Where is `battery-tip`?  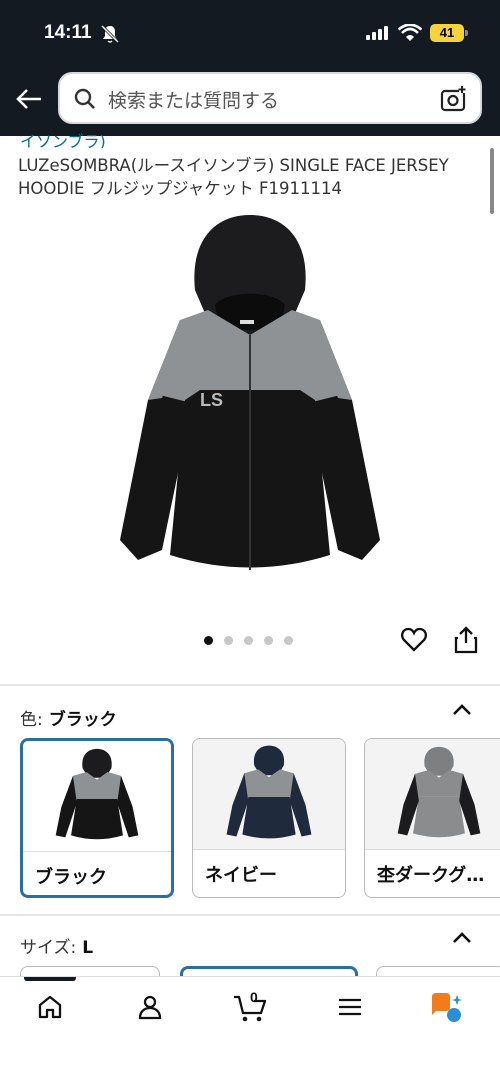 battery-tip is located at coordinates (466, 33).